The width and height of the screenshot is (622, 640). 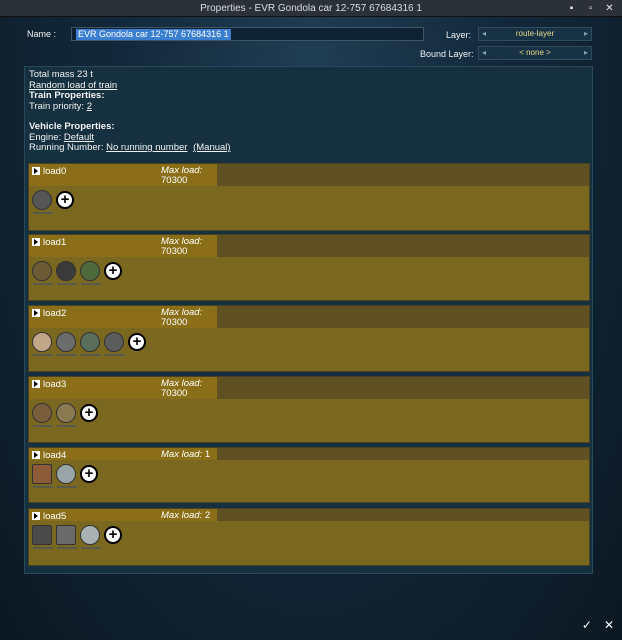 I want to click on load-name: load4, so click(x=55, y=455).